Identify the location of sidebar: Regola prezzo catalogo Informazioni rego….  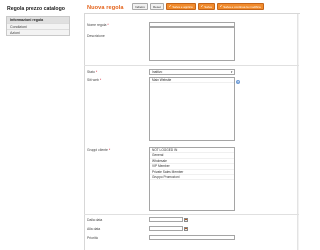
(38, 20).